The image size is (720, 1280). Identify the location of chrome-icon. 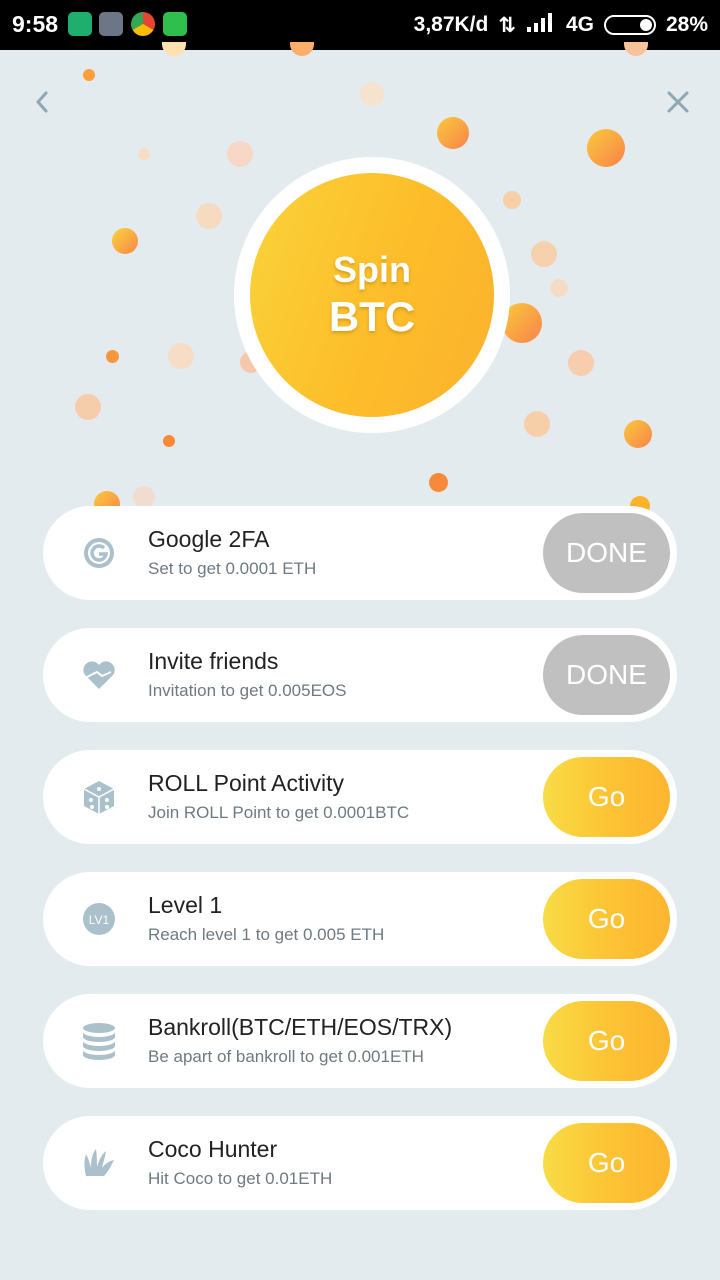
(143, 24).